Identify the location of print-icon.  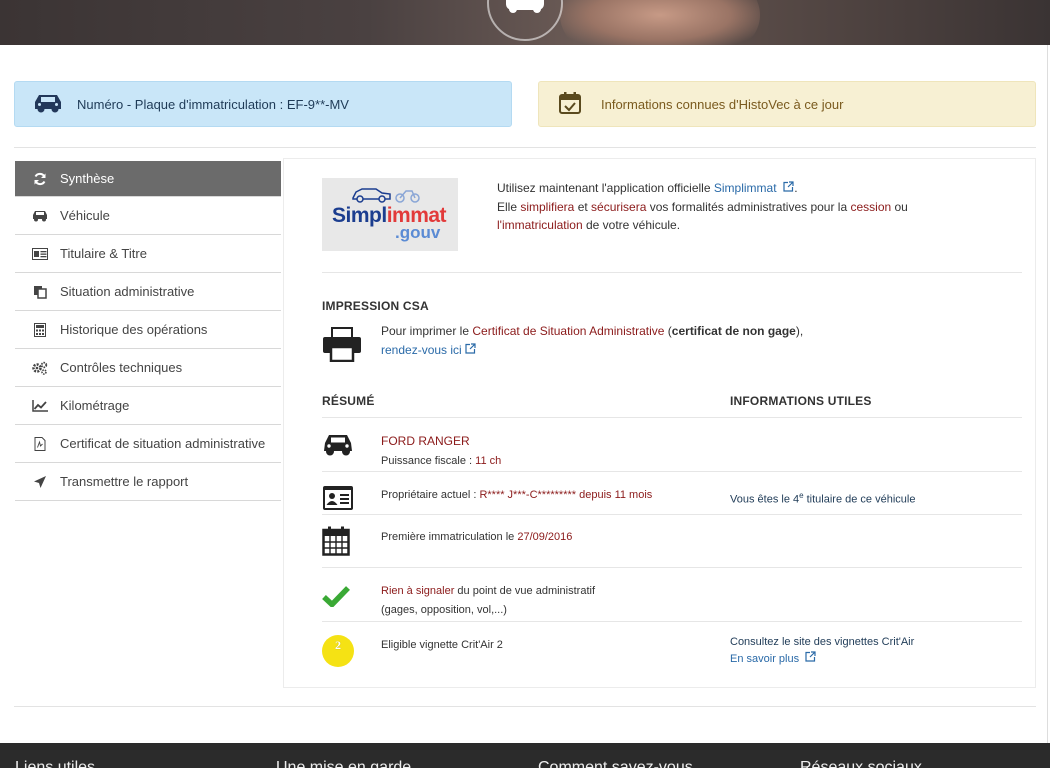
(342, 345).